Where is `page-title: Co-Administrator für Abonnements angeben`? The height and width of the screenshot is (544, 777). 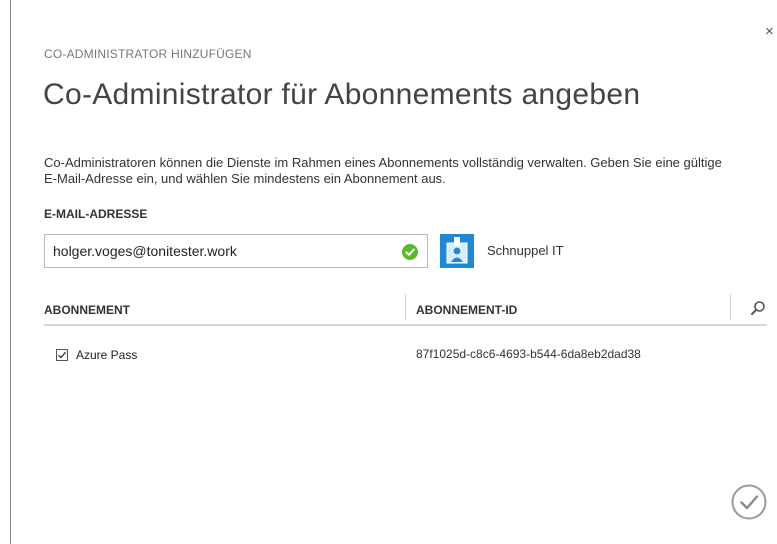 page-title: Co-Administrator für Abonnements angeben is located at coordinates (342, 94).